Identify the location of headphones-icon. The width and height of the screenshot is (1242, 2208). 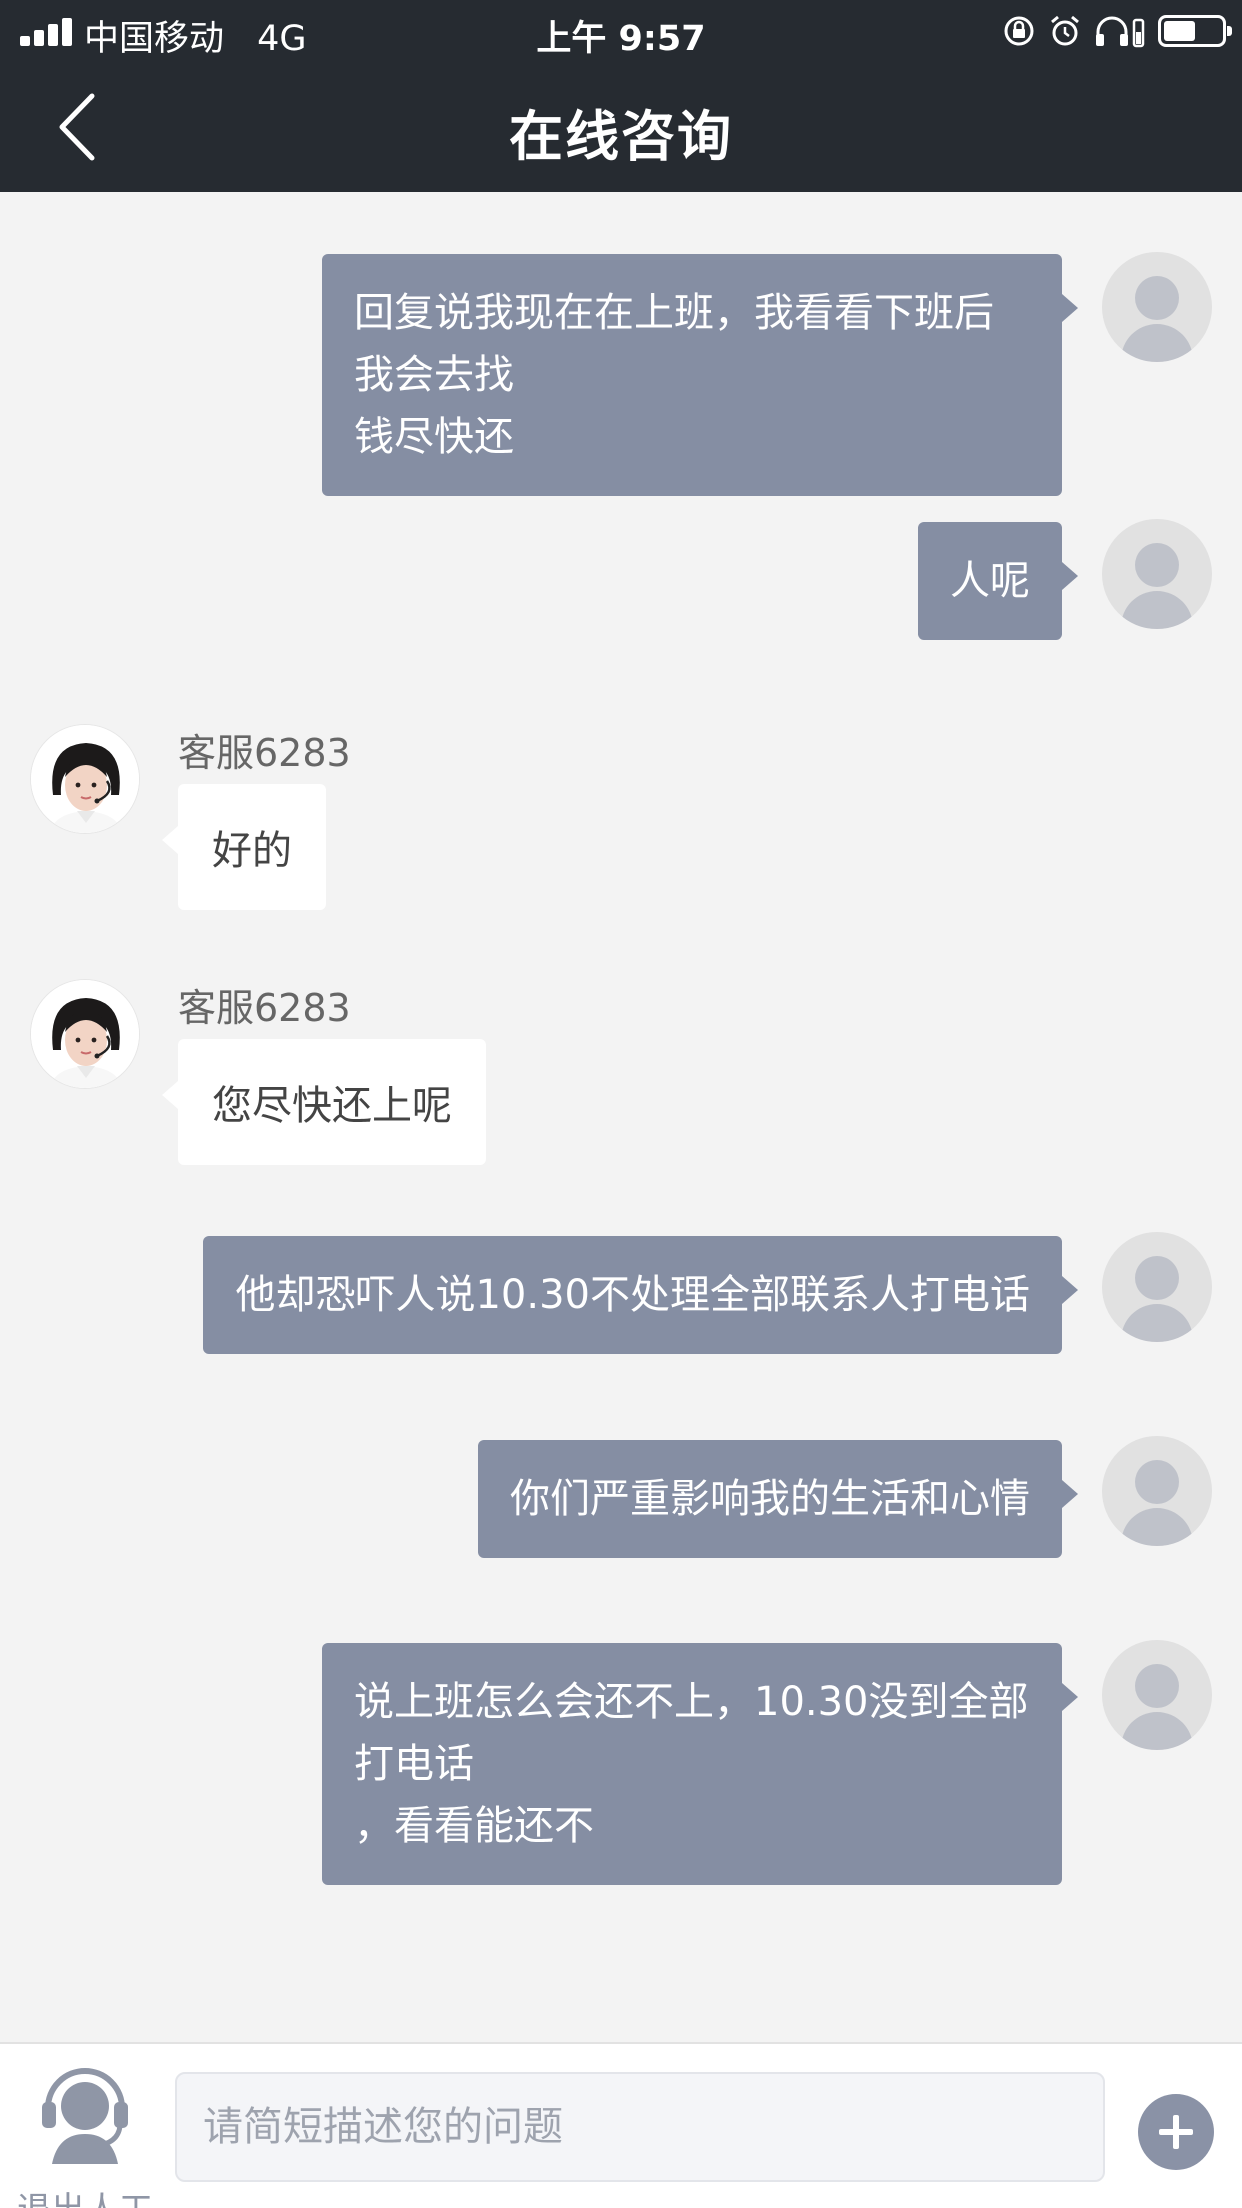
(1120, 32).